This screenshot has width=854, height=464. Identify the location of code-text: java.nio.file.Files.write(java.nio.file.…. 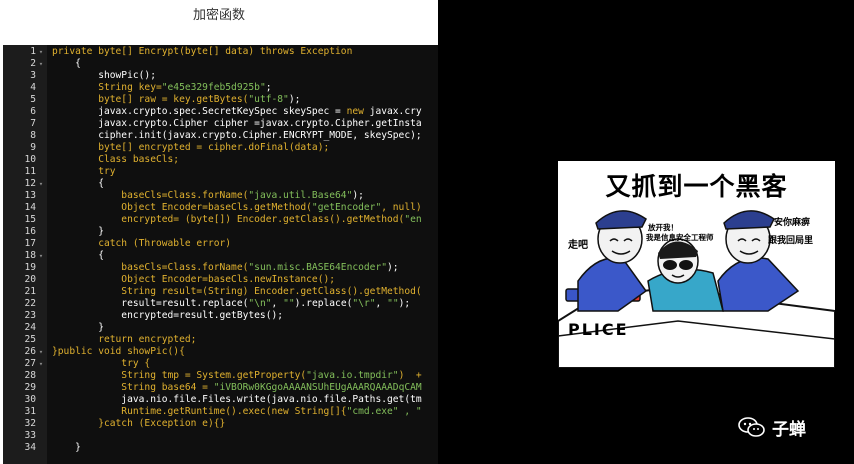
(237, 400).